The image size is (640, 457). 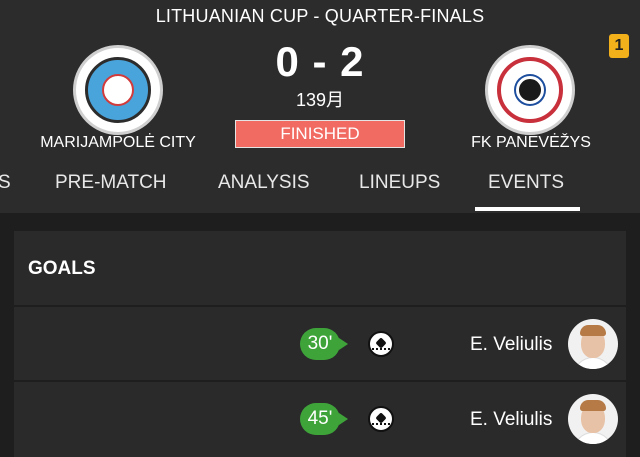 What do you see at coordinates (264, 183) in the screenshot?
I see `tab-analysis: ANALYSIS` at bounding box center [264, 183].